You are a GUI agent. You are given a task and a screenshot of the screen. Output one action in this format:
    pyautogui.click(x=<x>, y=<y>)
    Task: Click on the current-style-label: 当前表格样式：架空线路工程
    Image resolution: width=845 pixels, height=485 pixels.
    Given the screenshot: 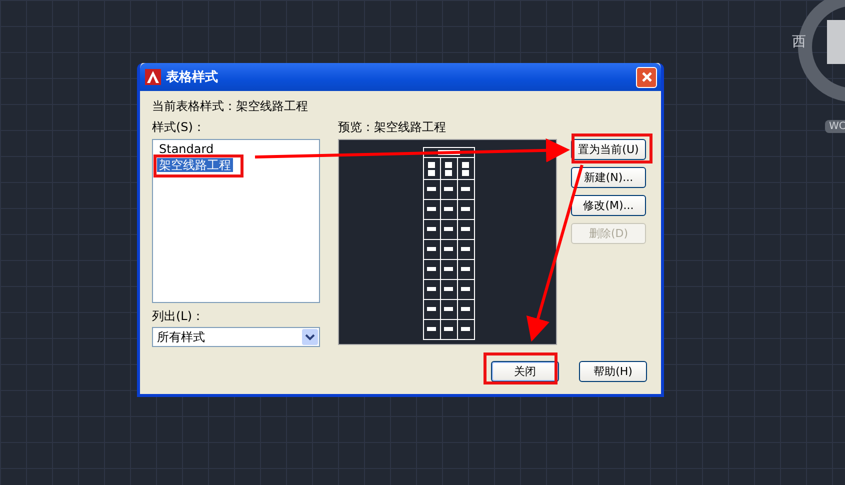 What is the action you would take?
    pyautogui.click(x=230, y=106)
    